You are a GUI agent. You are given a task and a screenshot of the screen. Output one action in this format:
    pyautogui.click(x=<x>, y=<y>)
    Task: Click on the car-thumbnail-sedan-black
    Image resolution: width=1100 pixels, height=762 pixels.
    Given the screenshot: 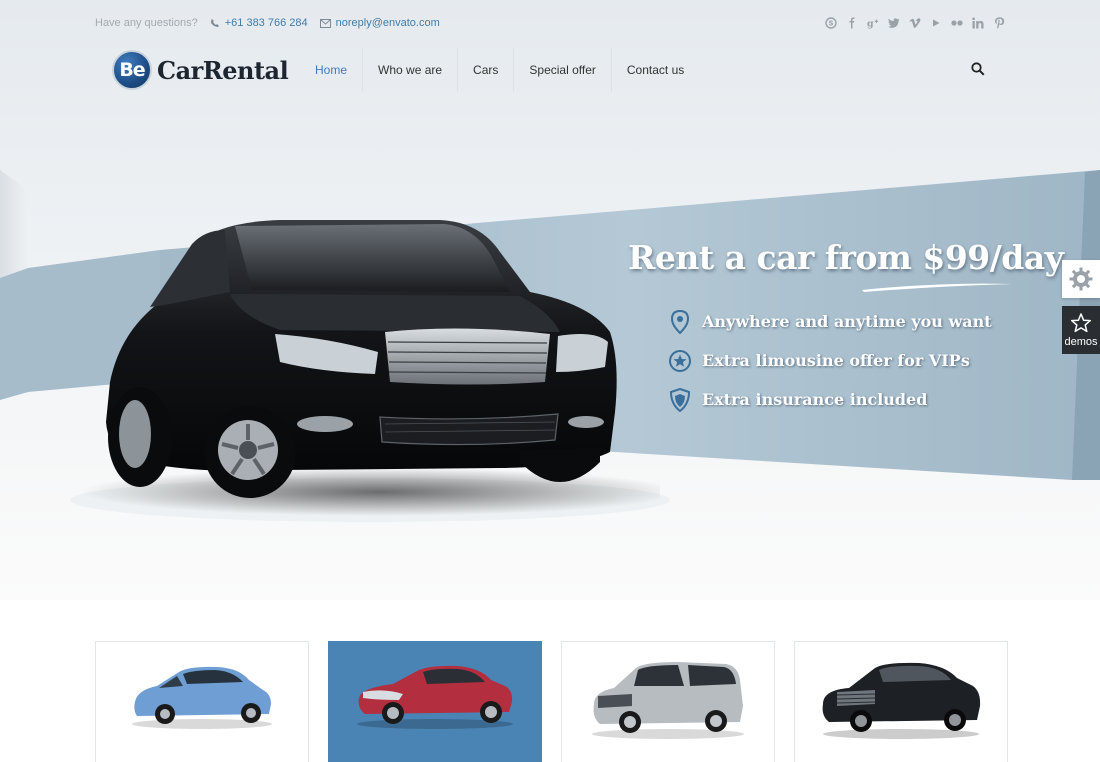 What is the action you would take?
    pyautogui.click(x=901, y=700)
    